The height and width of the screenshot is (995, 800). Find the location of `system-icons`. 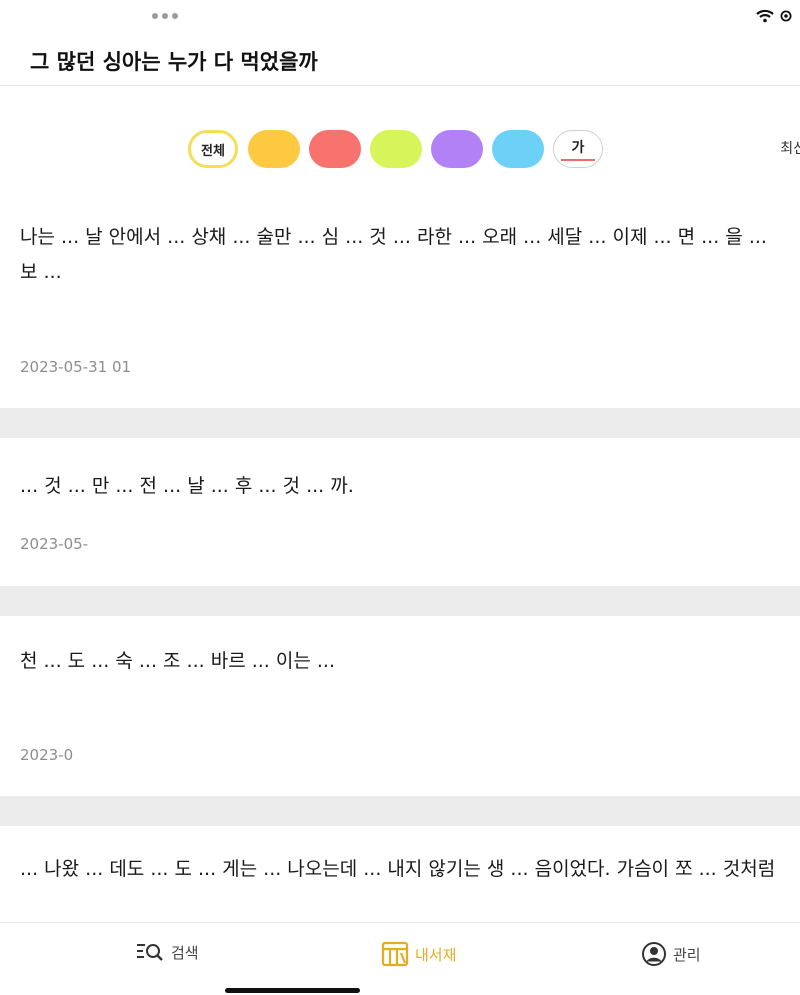

system-icons is located at coordinates (774, 16).